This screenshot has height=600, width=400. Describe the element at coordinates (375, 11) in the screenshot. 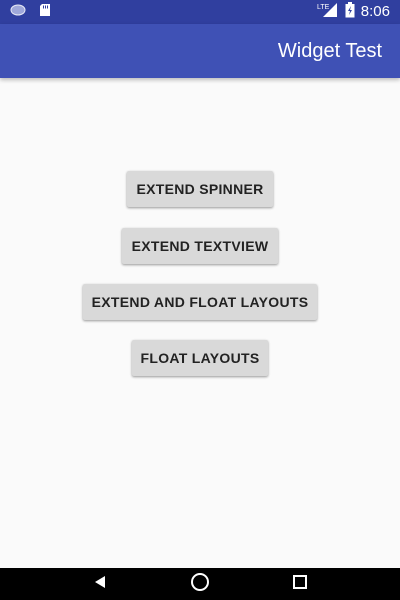

I see `status-time: 8:06` at that location.